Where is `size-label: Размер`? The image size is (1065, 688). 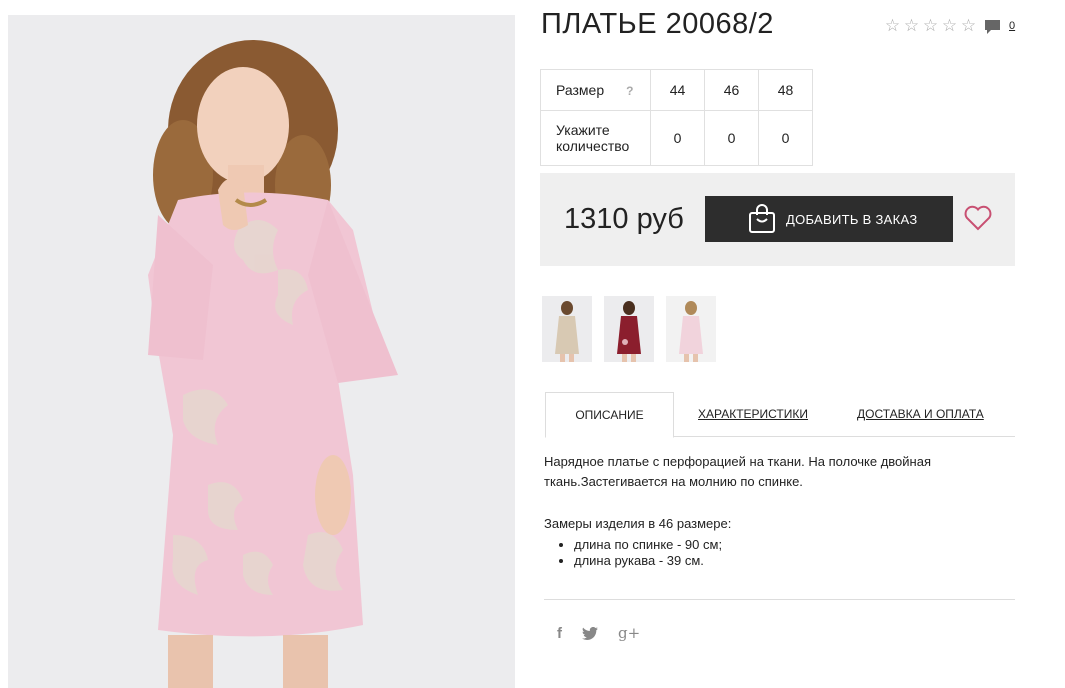
size-label: Размер is located at coordinates (580, 89).